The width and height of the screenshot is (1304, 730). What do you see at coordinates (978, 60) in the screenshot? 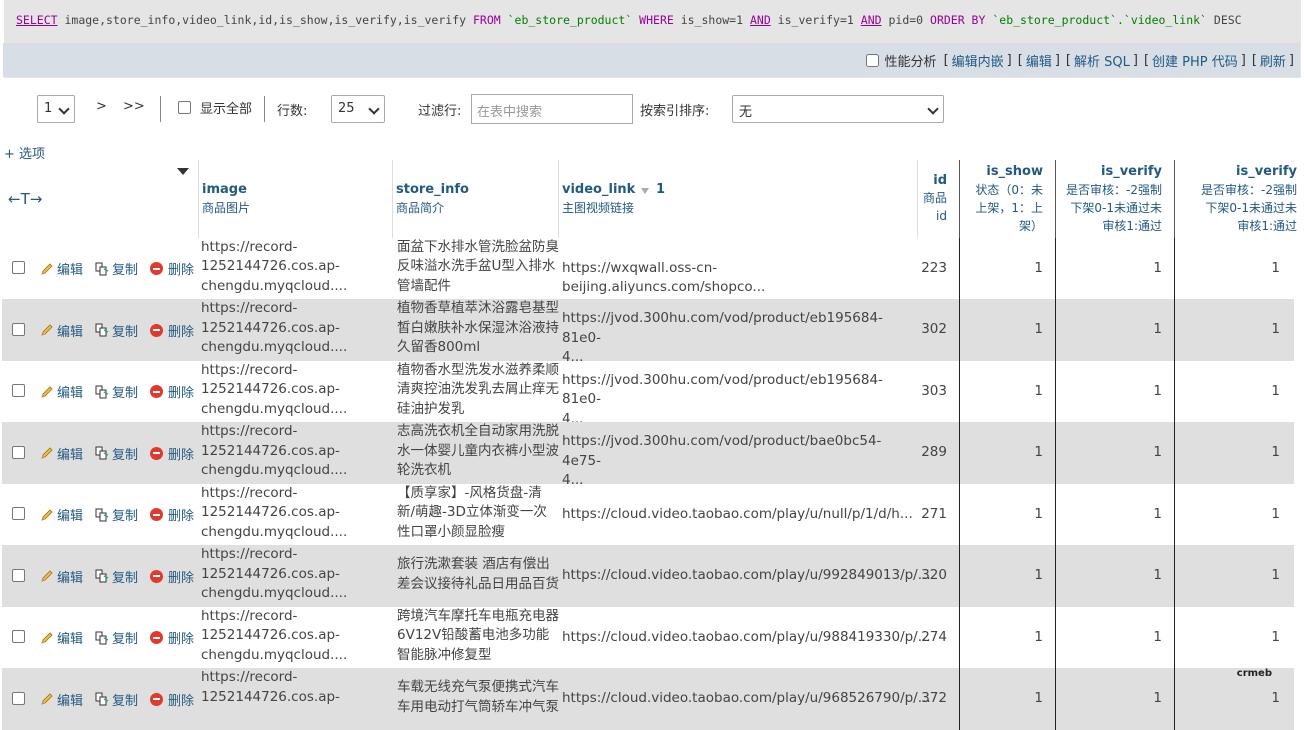
I see `edit-inline-link: 编辑内嵌` at bounding box center [978, 60].